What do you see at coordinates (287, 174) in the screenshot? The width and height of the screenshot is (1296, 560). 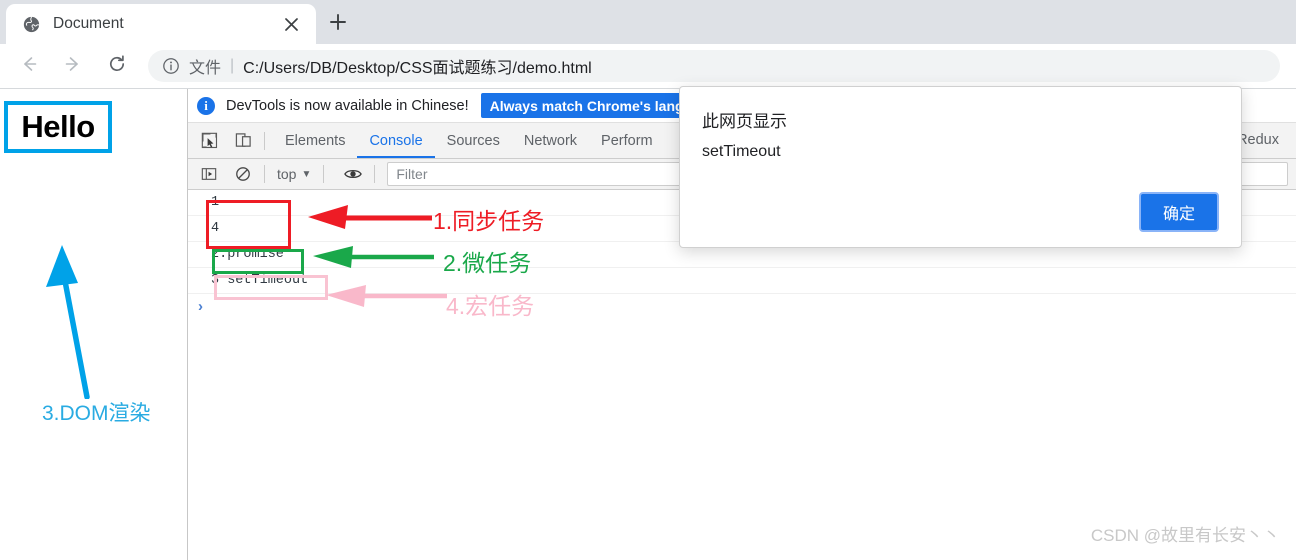 I see `console-context-label: top` at bounding box center [287, 174].